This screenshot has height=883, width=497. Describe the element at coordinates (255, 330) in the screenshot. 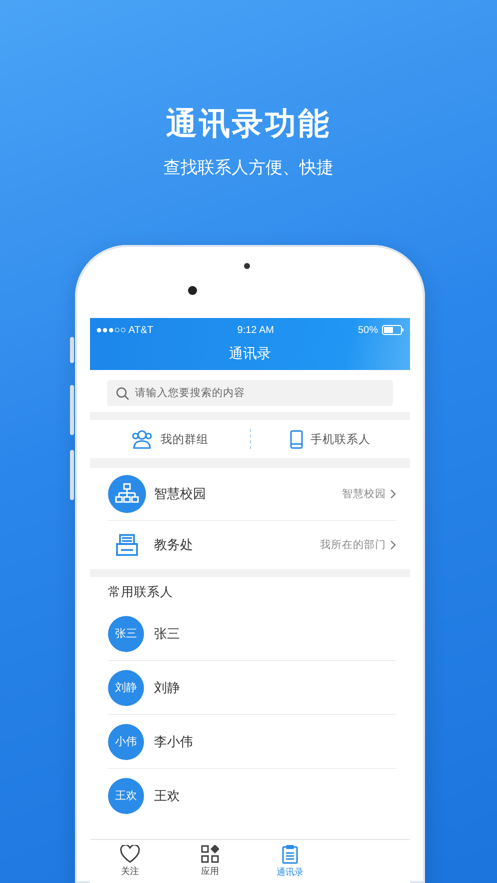

I see `status-time: 9:12 AM` at that location.